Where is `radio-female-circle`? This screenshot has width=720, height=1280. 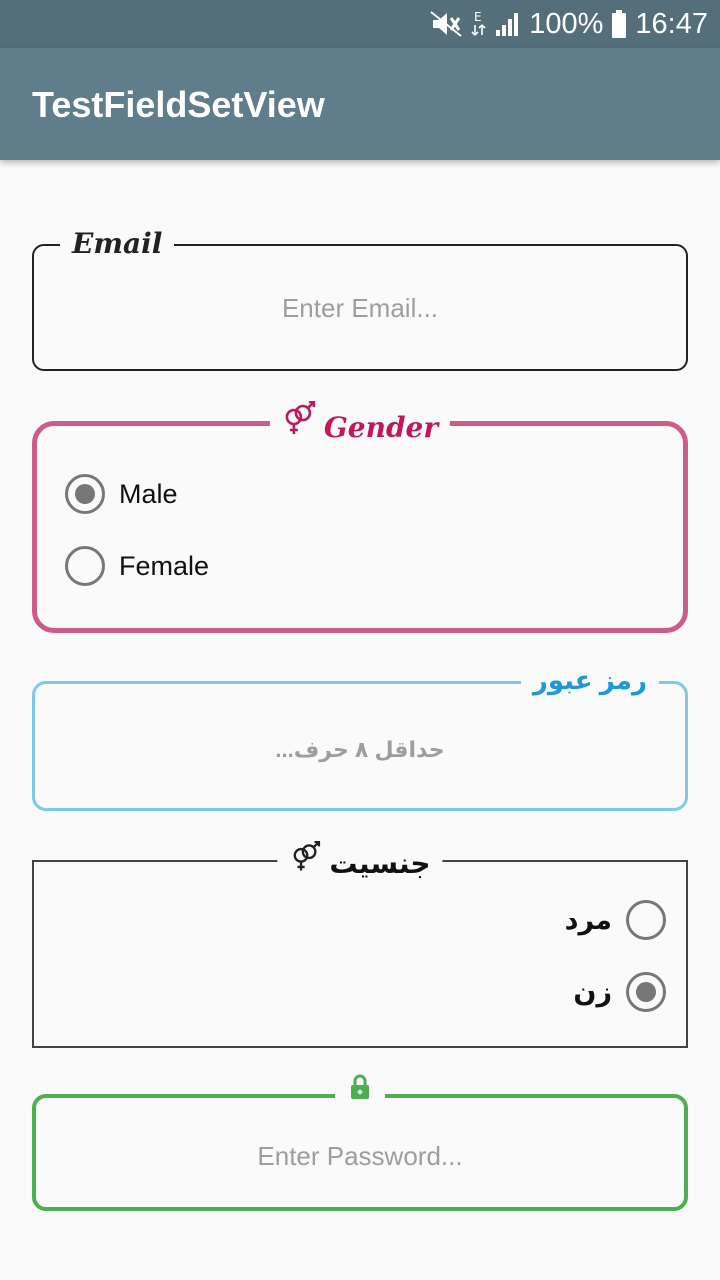 radio-female-circle is located at coordinates (85, 566).